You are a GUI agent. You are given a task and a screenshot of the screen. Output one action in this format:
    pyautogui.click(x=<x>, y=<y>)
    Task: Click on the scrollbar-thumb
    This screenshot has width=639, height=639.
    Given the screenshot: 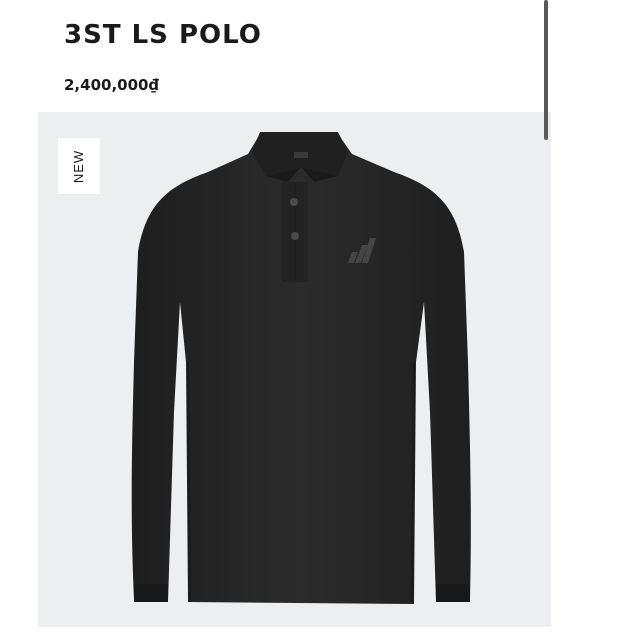 What is the action you would take?
    pyautogui.click(x=546, y=70)
    